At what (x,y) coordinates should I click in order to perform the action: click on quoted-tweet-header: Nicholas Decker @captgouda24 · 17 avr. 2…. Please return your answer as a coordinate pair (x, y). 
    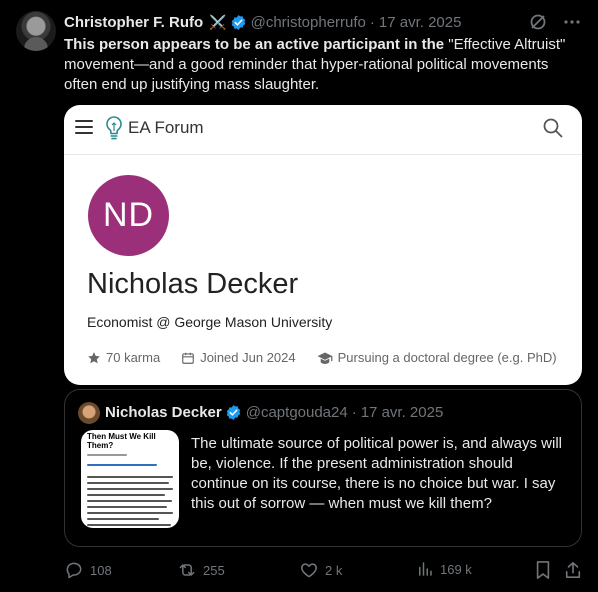
    Looking at the image, I should click on (274, 412).